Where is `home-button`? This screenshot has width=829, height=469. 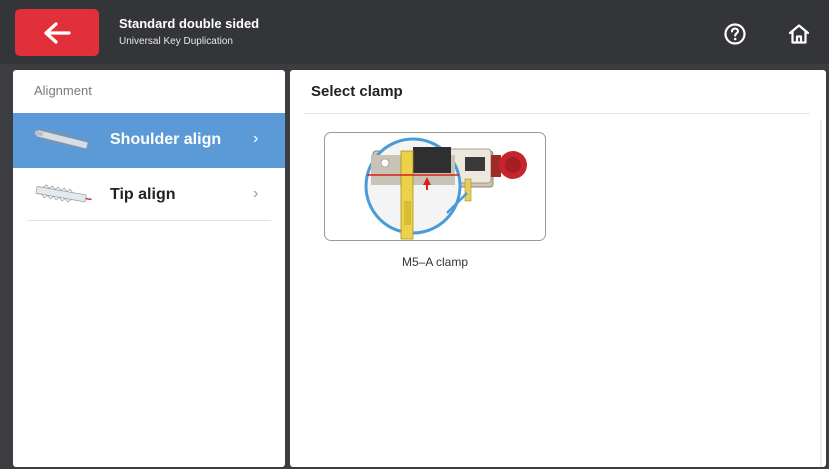
home-button is located at coordinates (799, 34).